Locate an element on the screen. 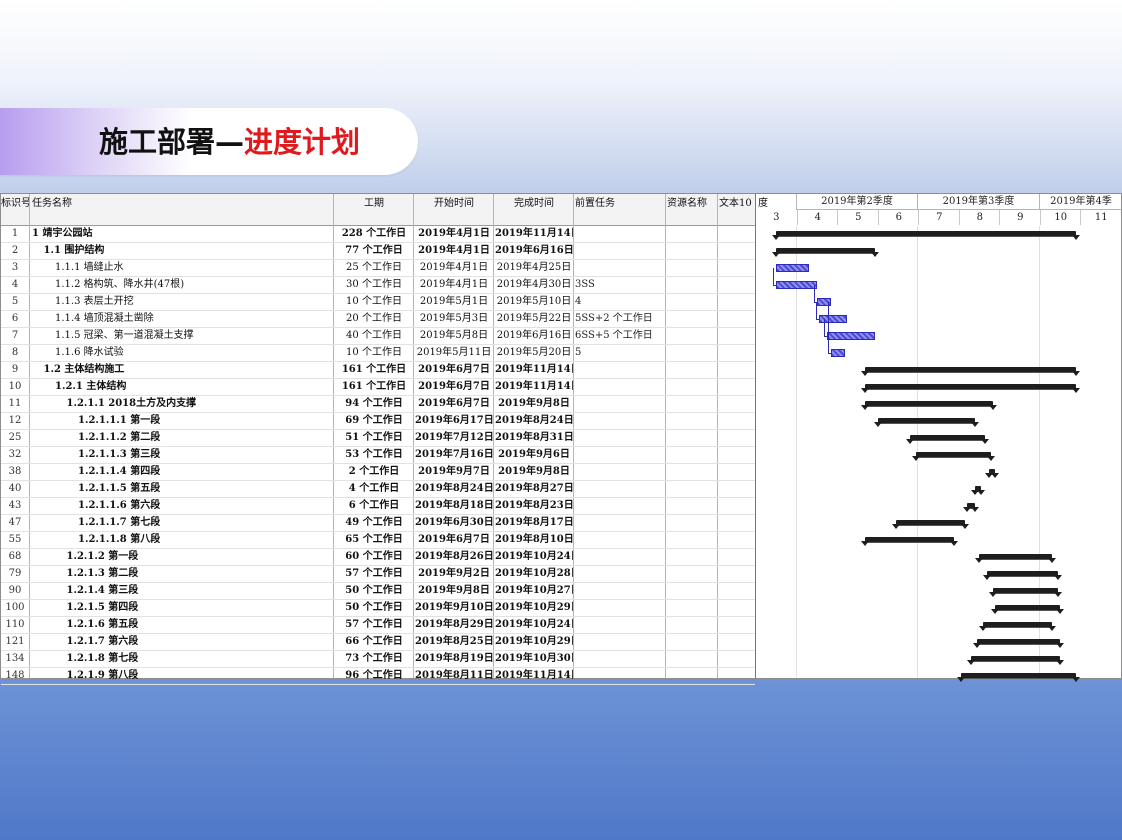 The image size is (1122, 840). table-row: 1 1 靖宇公园站 228 个工作日 2019年4月1日 2019年11月14日 is located at coordinates (378, 234).